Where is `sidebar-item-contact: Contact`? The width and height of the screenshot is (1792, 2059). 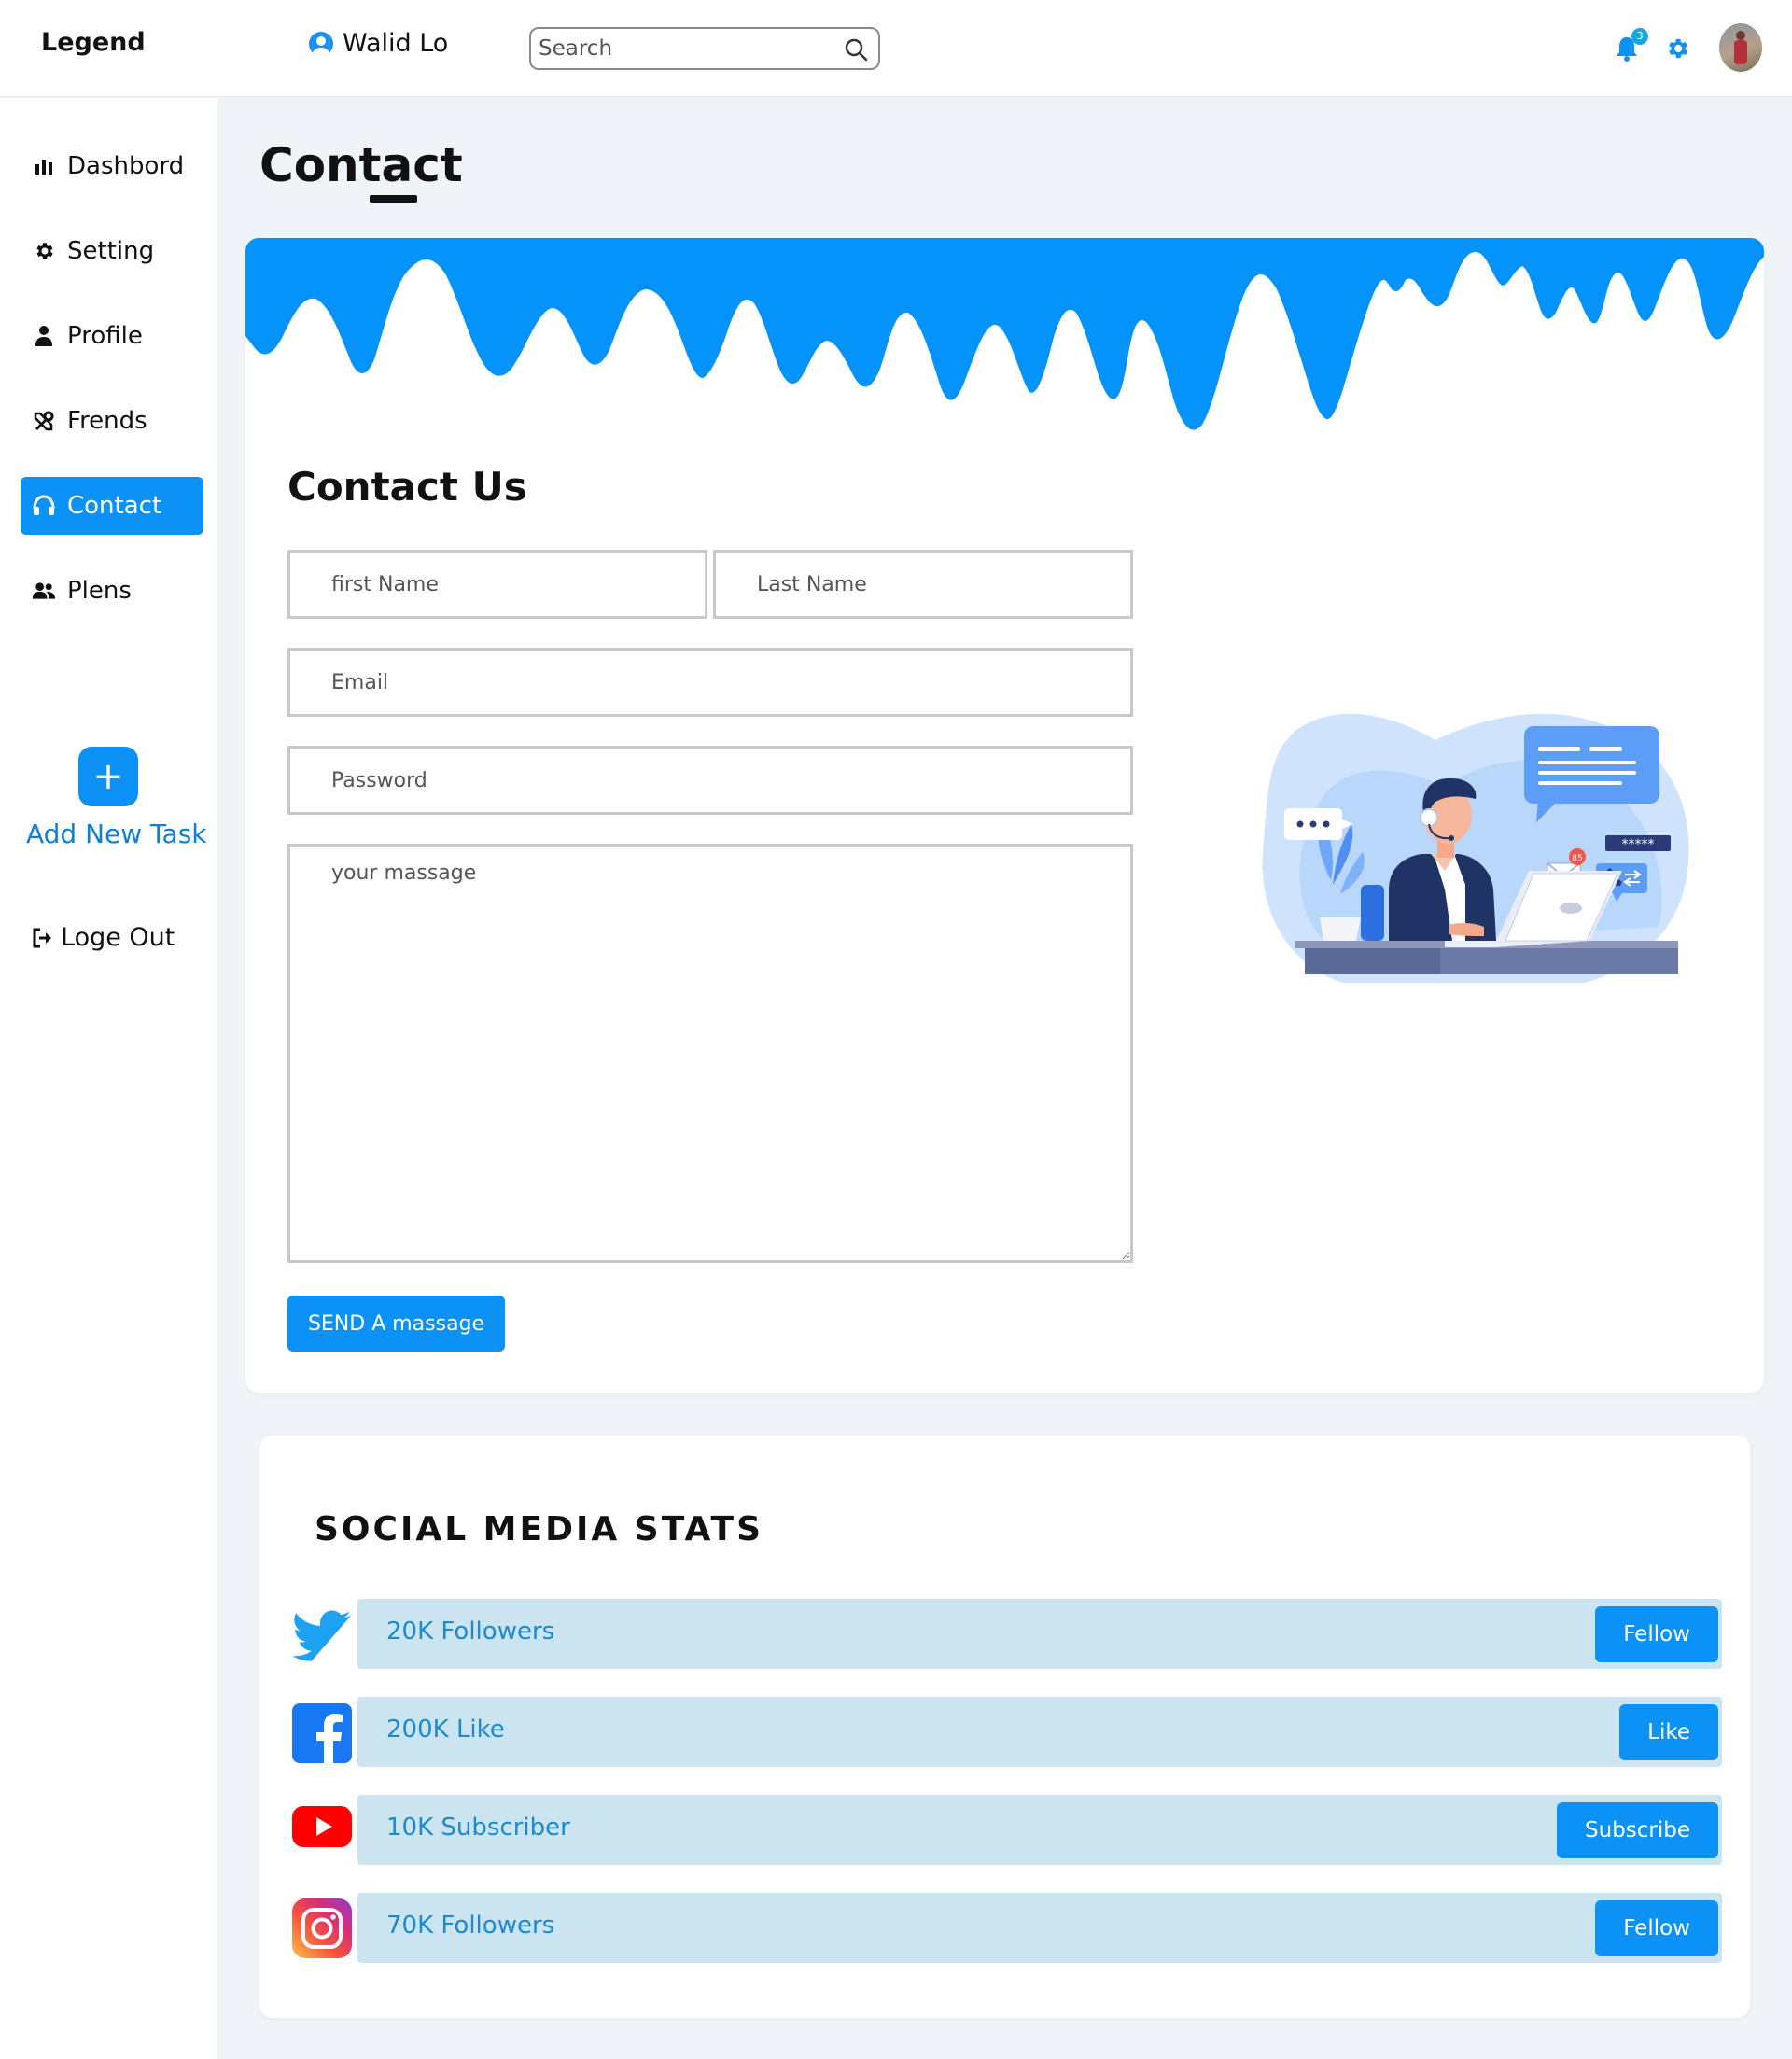 sidebar-item-contact: Contact is located at coordinates (112, 506).